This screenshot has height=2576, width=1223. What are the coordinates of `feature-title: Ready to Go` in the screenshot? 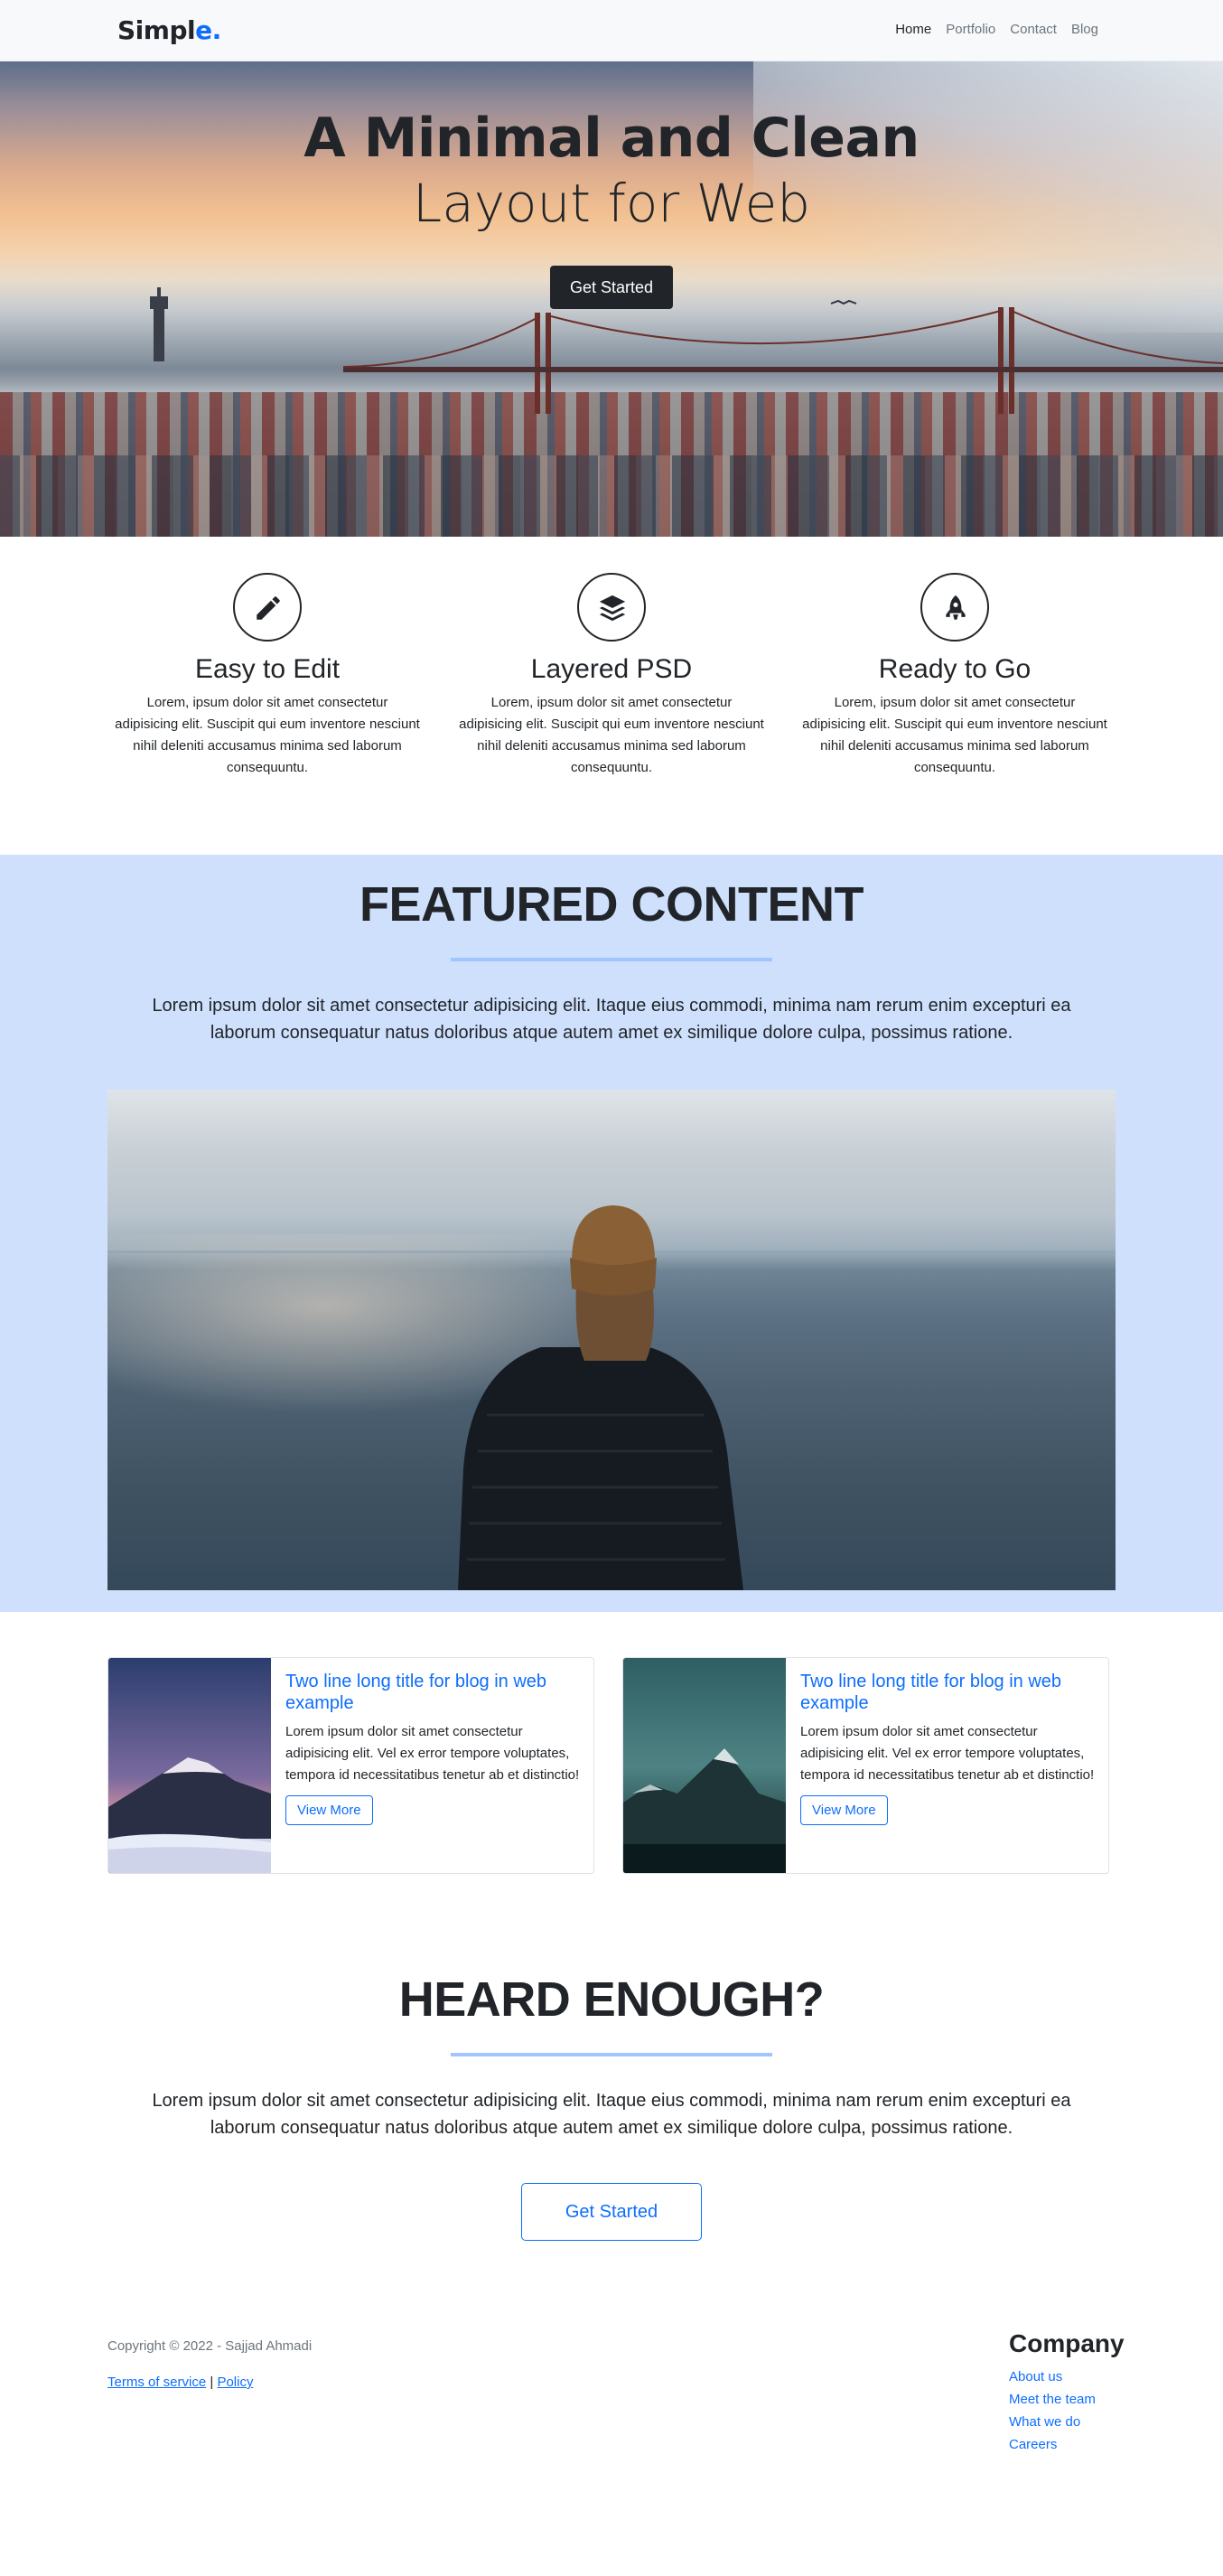 It's located at (955, 669).